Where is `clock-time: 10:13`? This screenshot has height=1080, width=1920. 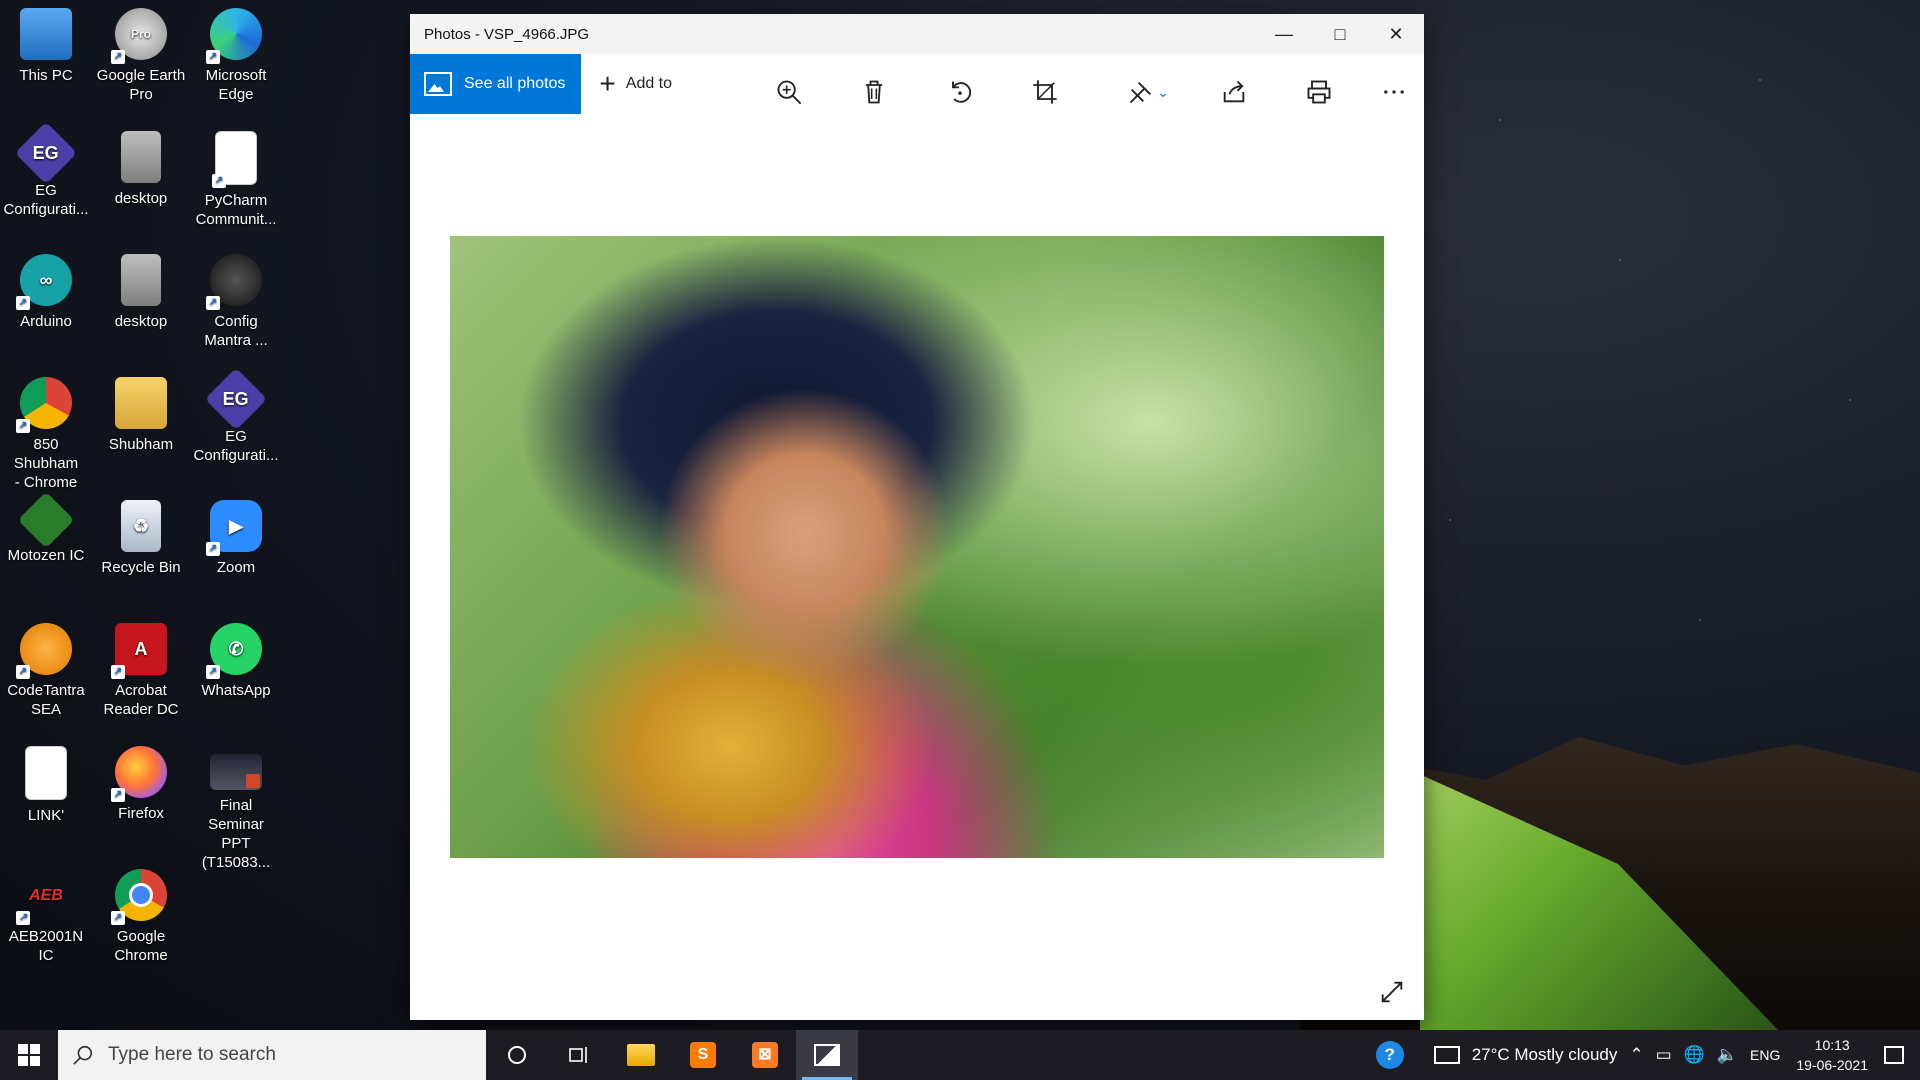 clock-time: 10:13 is located at coordinates (1832, 1045).